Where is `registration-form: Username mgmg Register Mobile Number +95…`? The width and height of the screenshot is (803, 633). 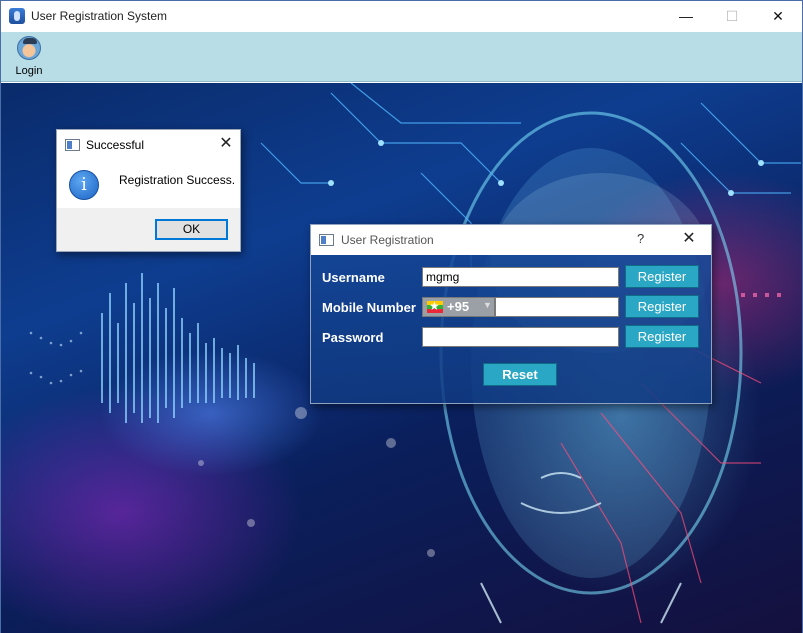 registration-form: Username mgmg Register Mobile Number +95… is located at coordinates (511, 329).